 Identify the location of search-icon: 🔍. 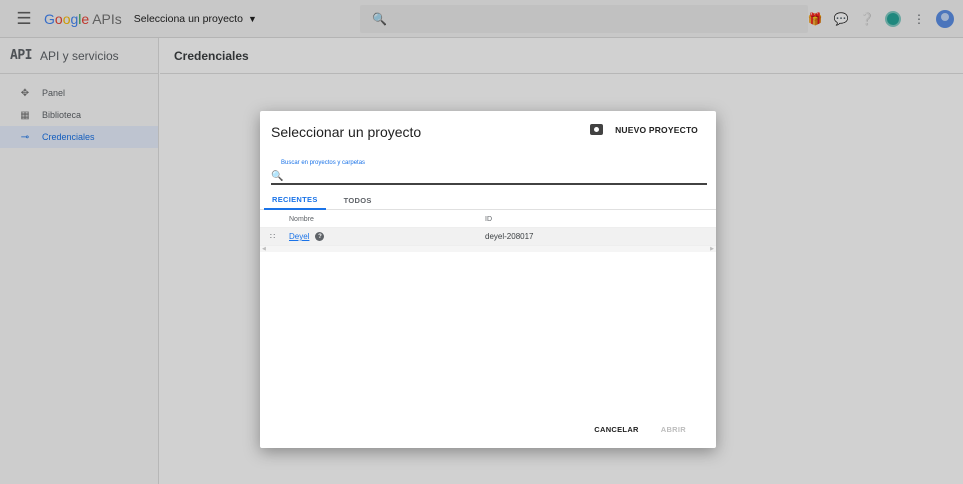
(277, 176).